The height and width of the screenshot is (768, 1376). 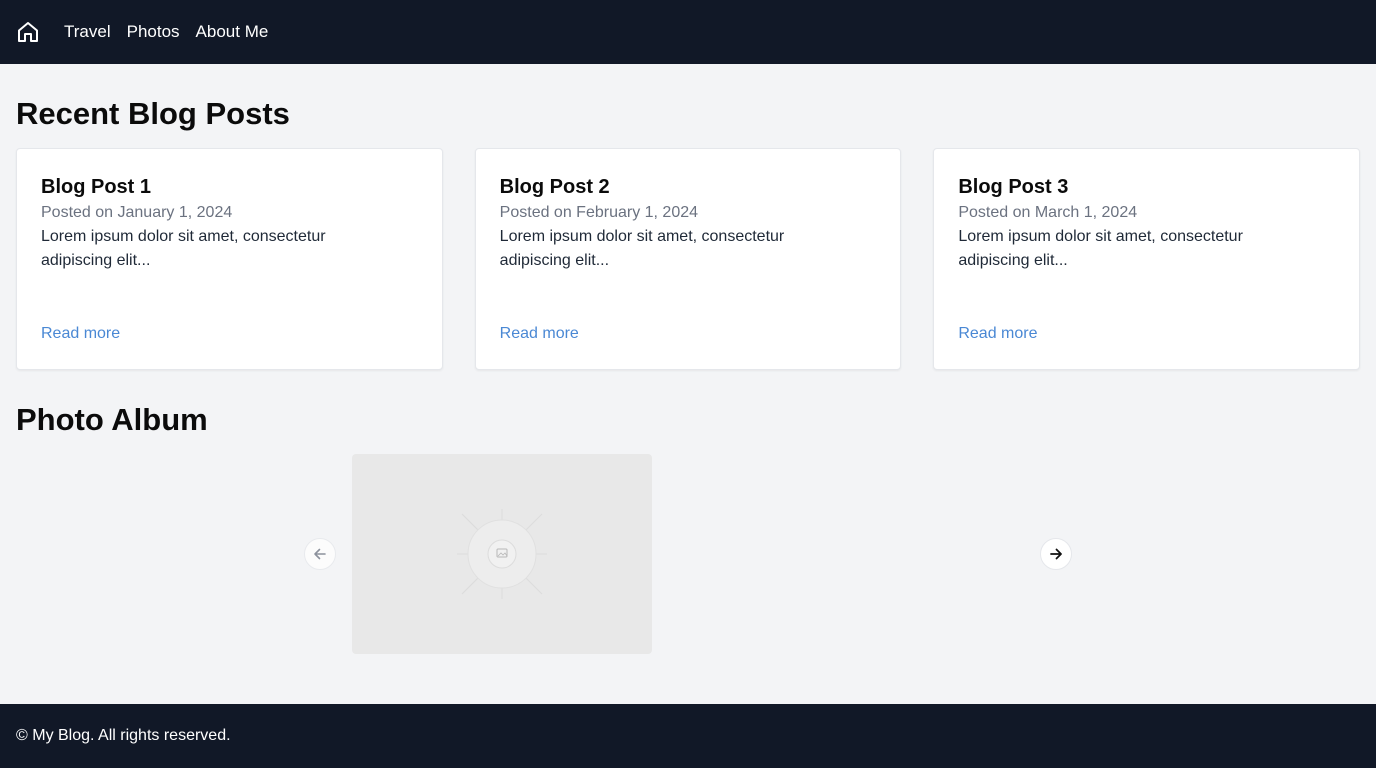 I want to click on top-navbar: Travel Photos About Me, so click(x=688, y=32).